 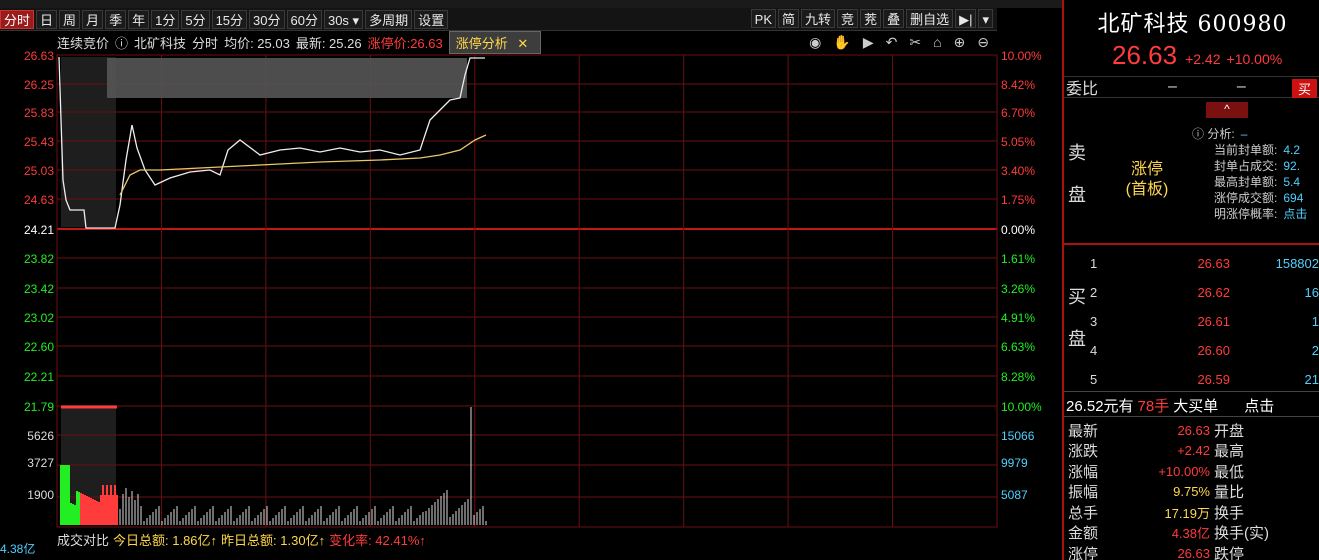 I want to click on price-axis-label: 25.43, so click(x=39, y=142).